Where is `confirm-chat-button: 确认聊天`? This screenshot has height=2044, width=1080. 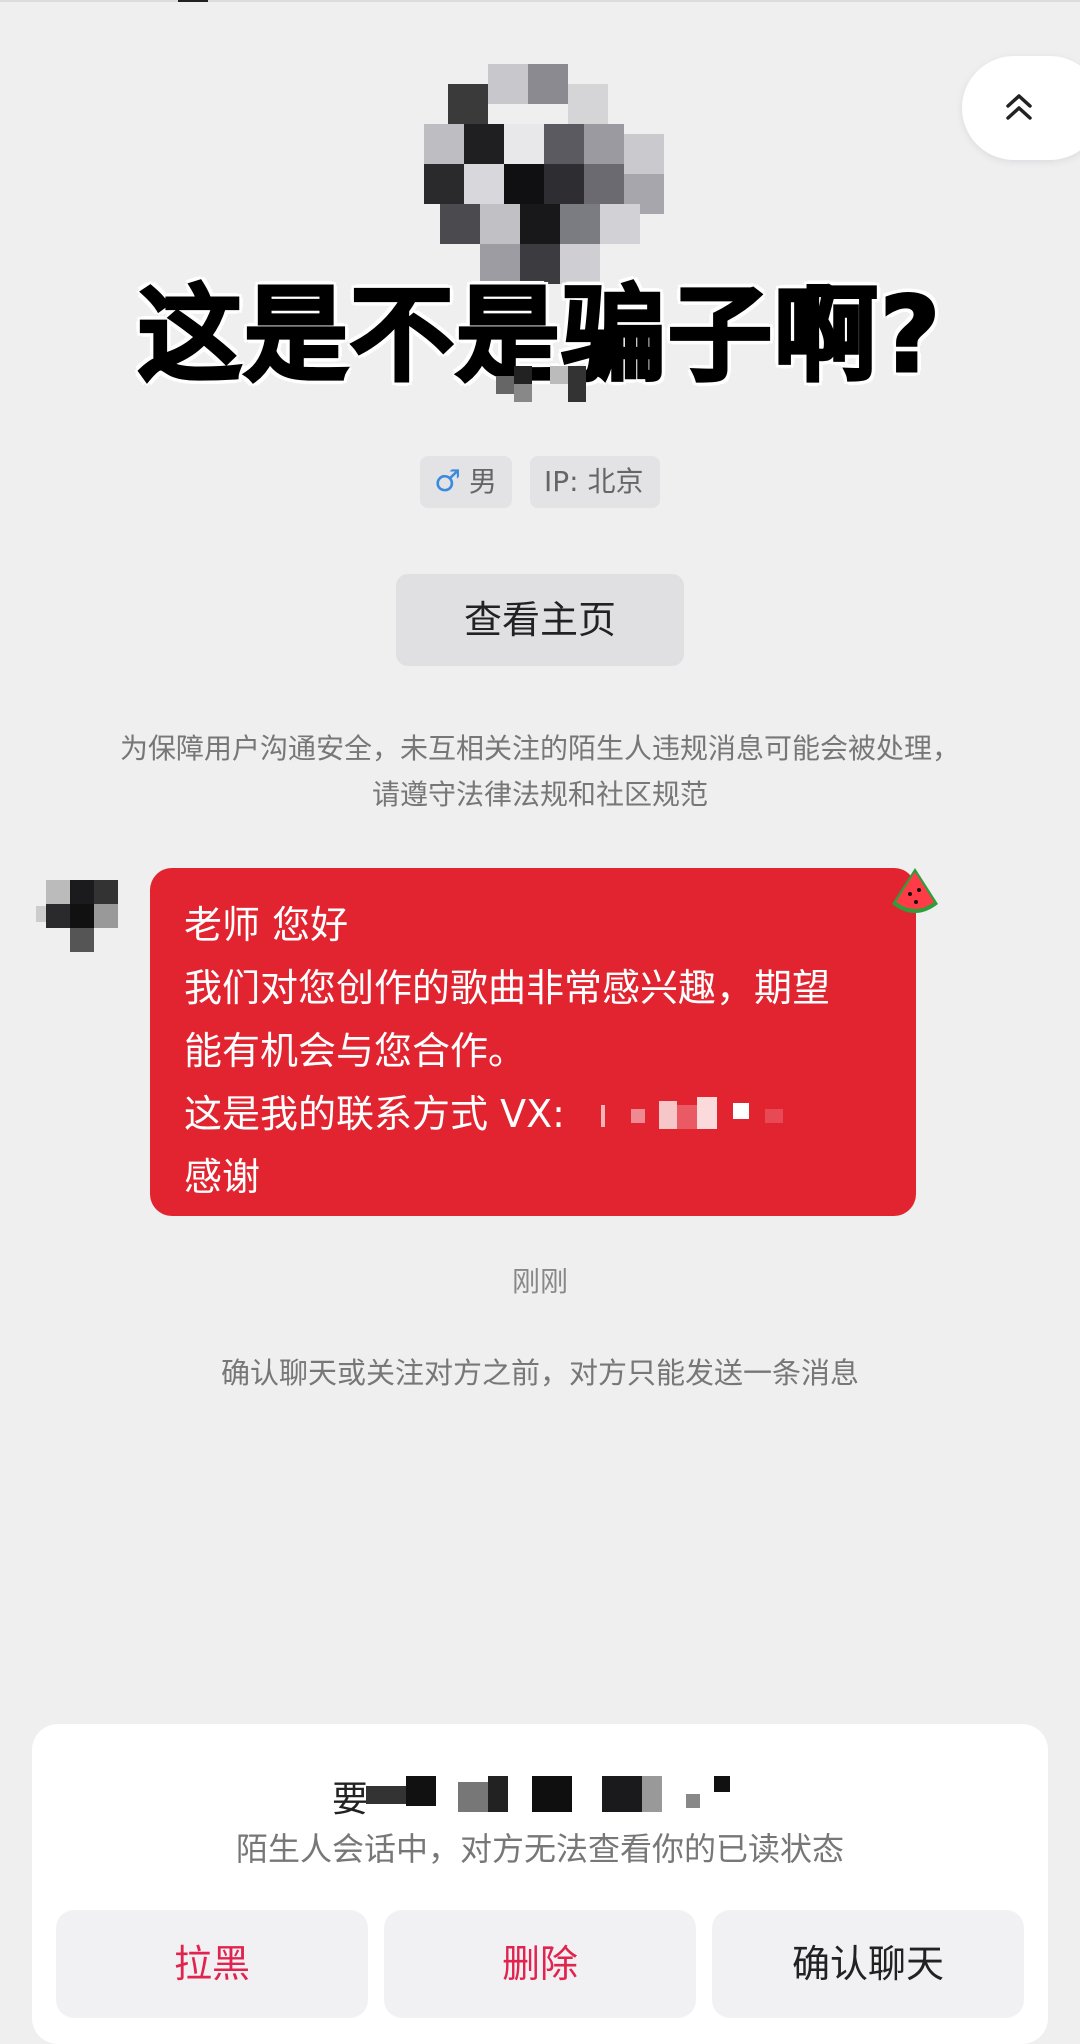 confirm-chat-button: 确认聊天 is located at coordinates (868, 1964).